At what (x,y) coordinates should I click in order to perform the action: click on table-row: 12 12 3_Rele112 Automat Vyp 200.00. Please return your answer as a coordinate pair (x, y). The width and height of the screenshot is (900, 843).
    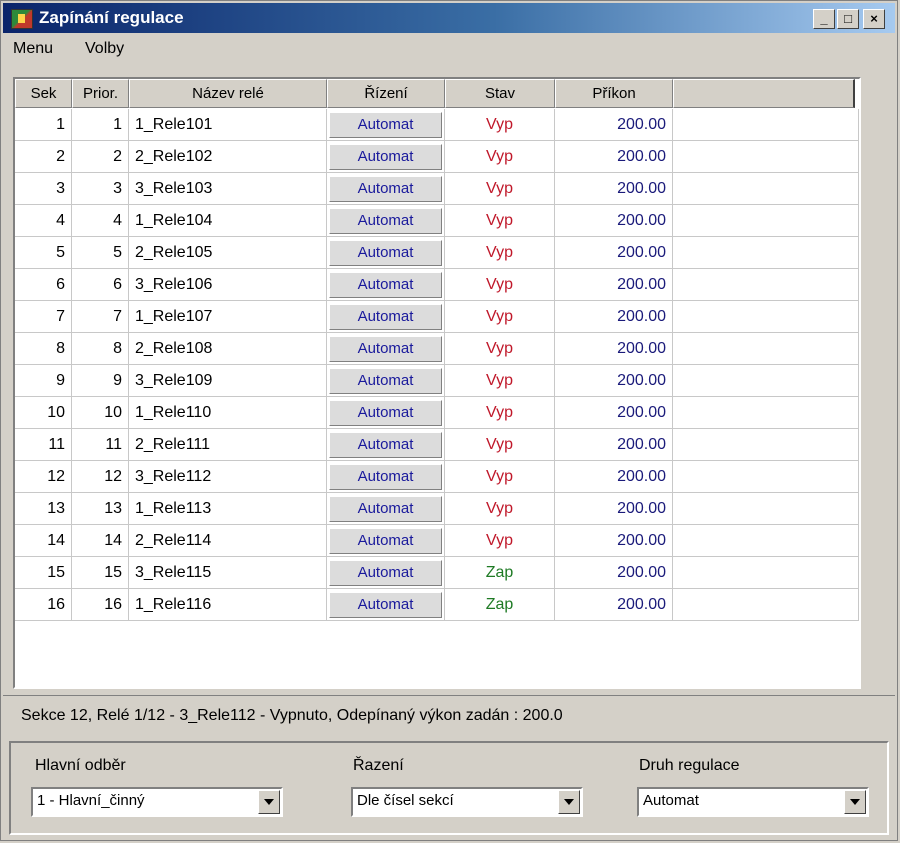
    Looking at the image, I should click on (437, 477).